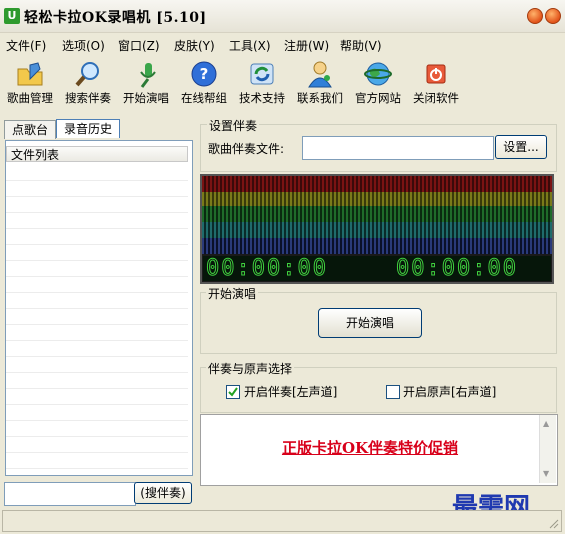  Describe the element at coordinates (457, 269) in the screenshot. I see `total-timer: 00:00:00` at that location.